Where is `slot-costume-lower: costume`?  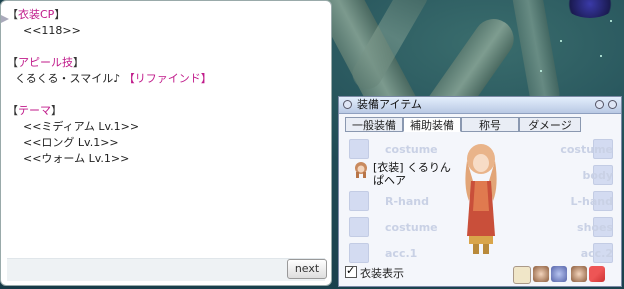 slot-costume-lower: costume is located at coordinates (393, 228).